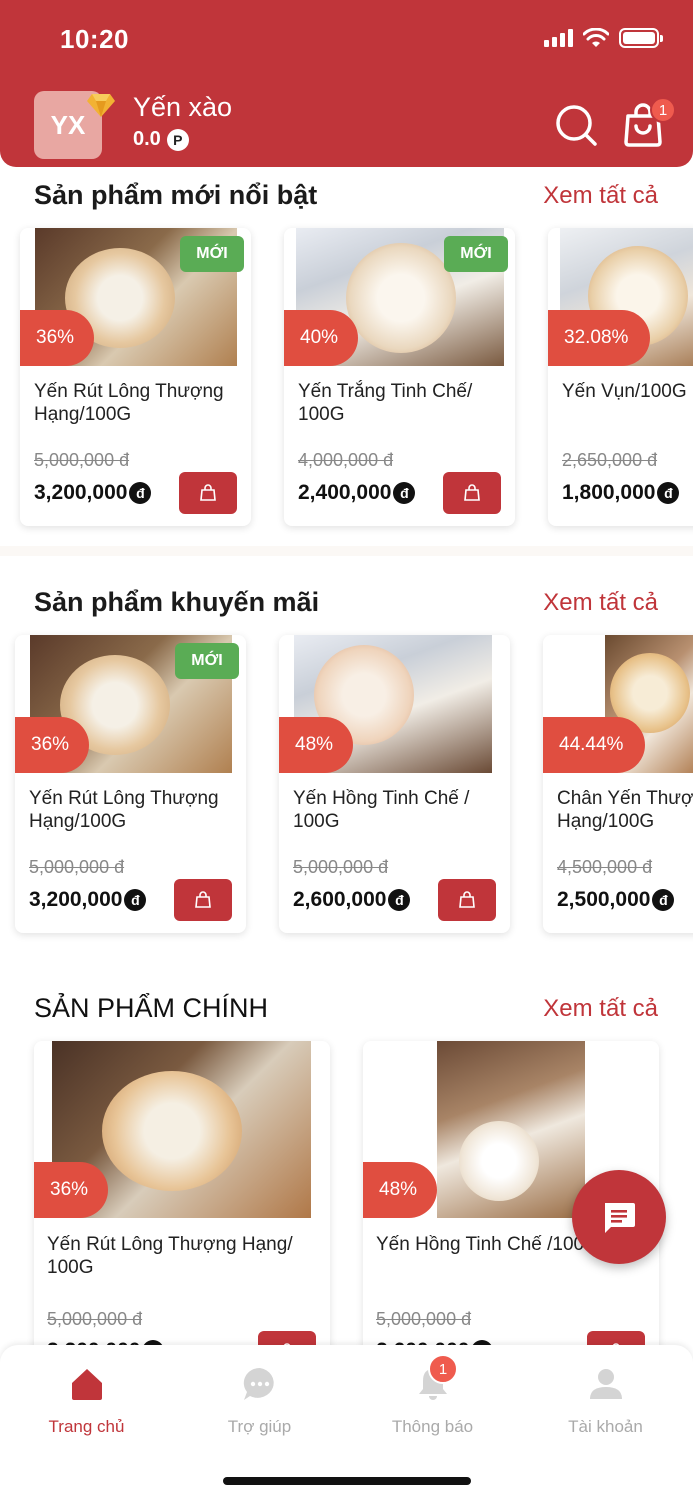 This screenshot has width=693, height=1500. I want to click on nav-label-notifications: Thông báo, so click(432, 1426).